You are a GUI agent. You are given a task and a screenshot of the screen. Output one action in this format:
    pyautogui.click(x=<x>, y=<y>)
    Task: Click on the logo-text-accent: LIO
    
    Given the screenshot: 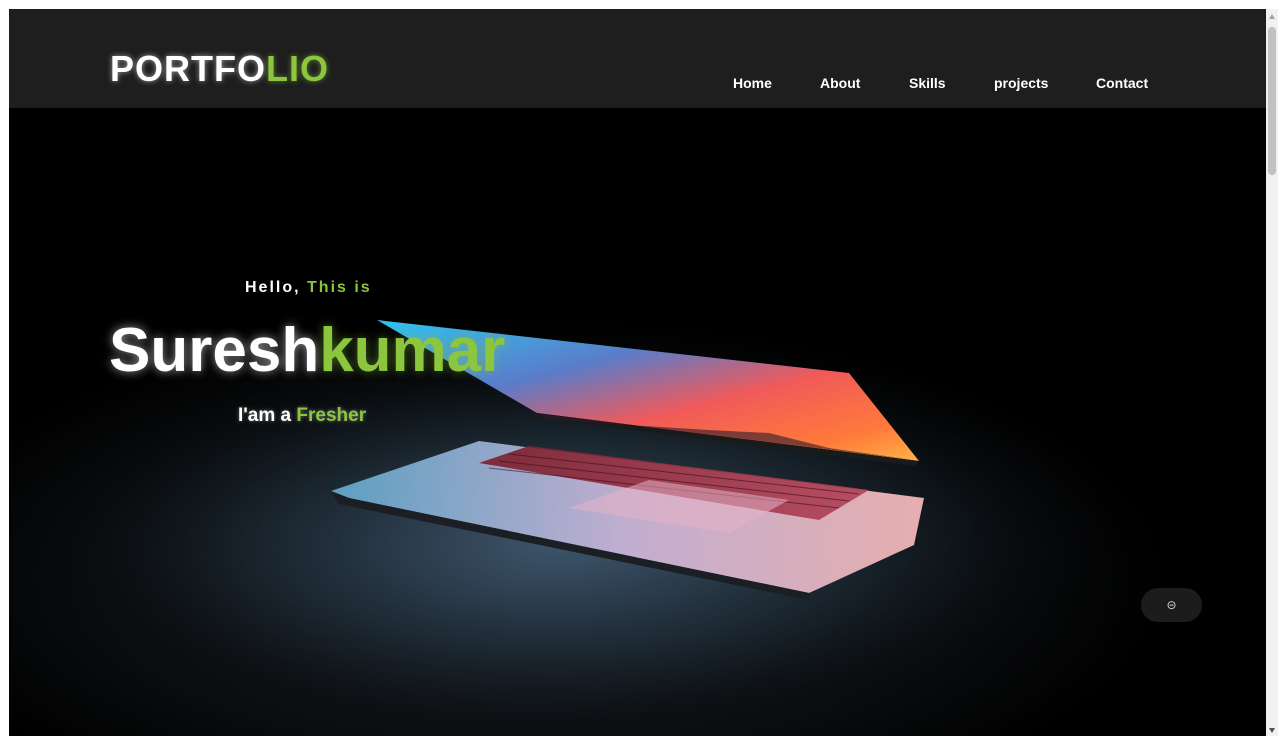 What is the action you would take?
    pyautogui.click(x=297, y=68)
    